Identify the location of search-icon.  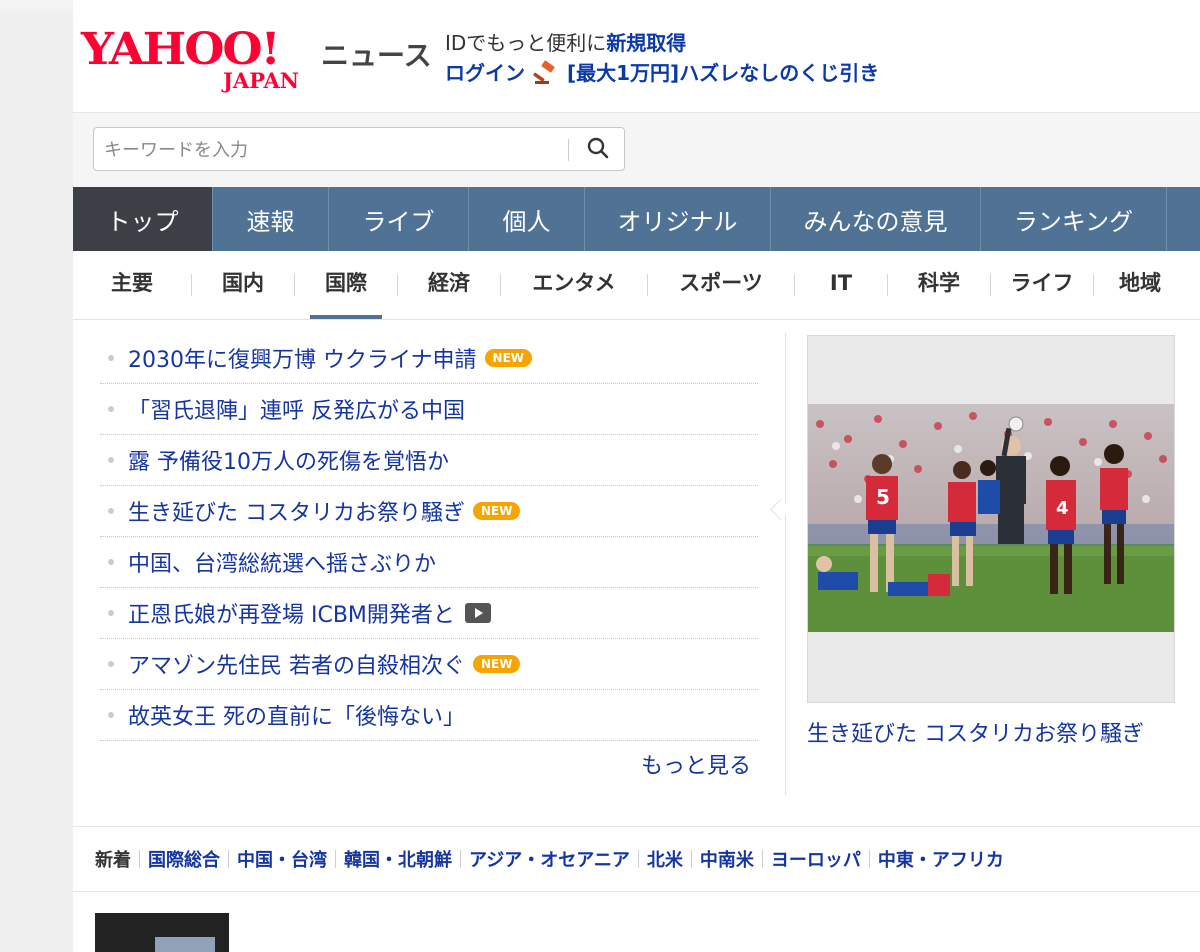
(598, 150).